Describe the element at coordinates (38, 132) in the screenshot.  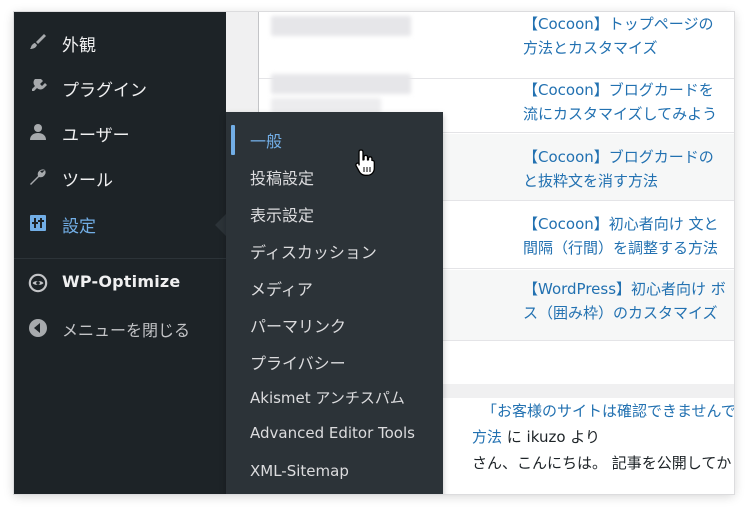
I see `user-icon` at that location.